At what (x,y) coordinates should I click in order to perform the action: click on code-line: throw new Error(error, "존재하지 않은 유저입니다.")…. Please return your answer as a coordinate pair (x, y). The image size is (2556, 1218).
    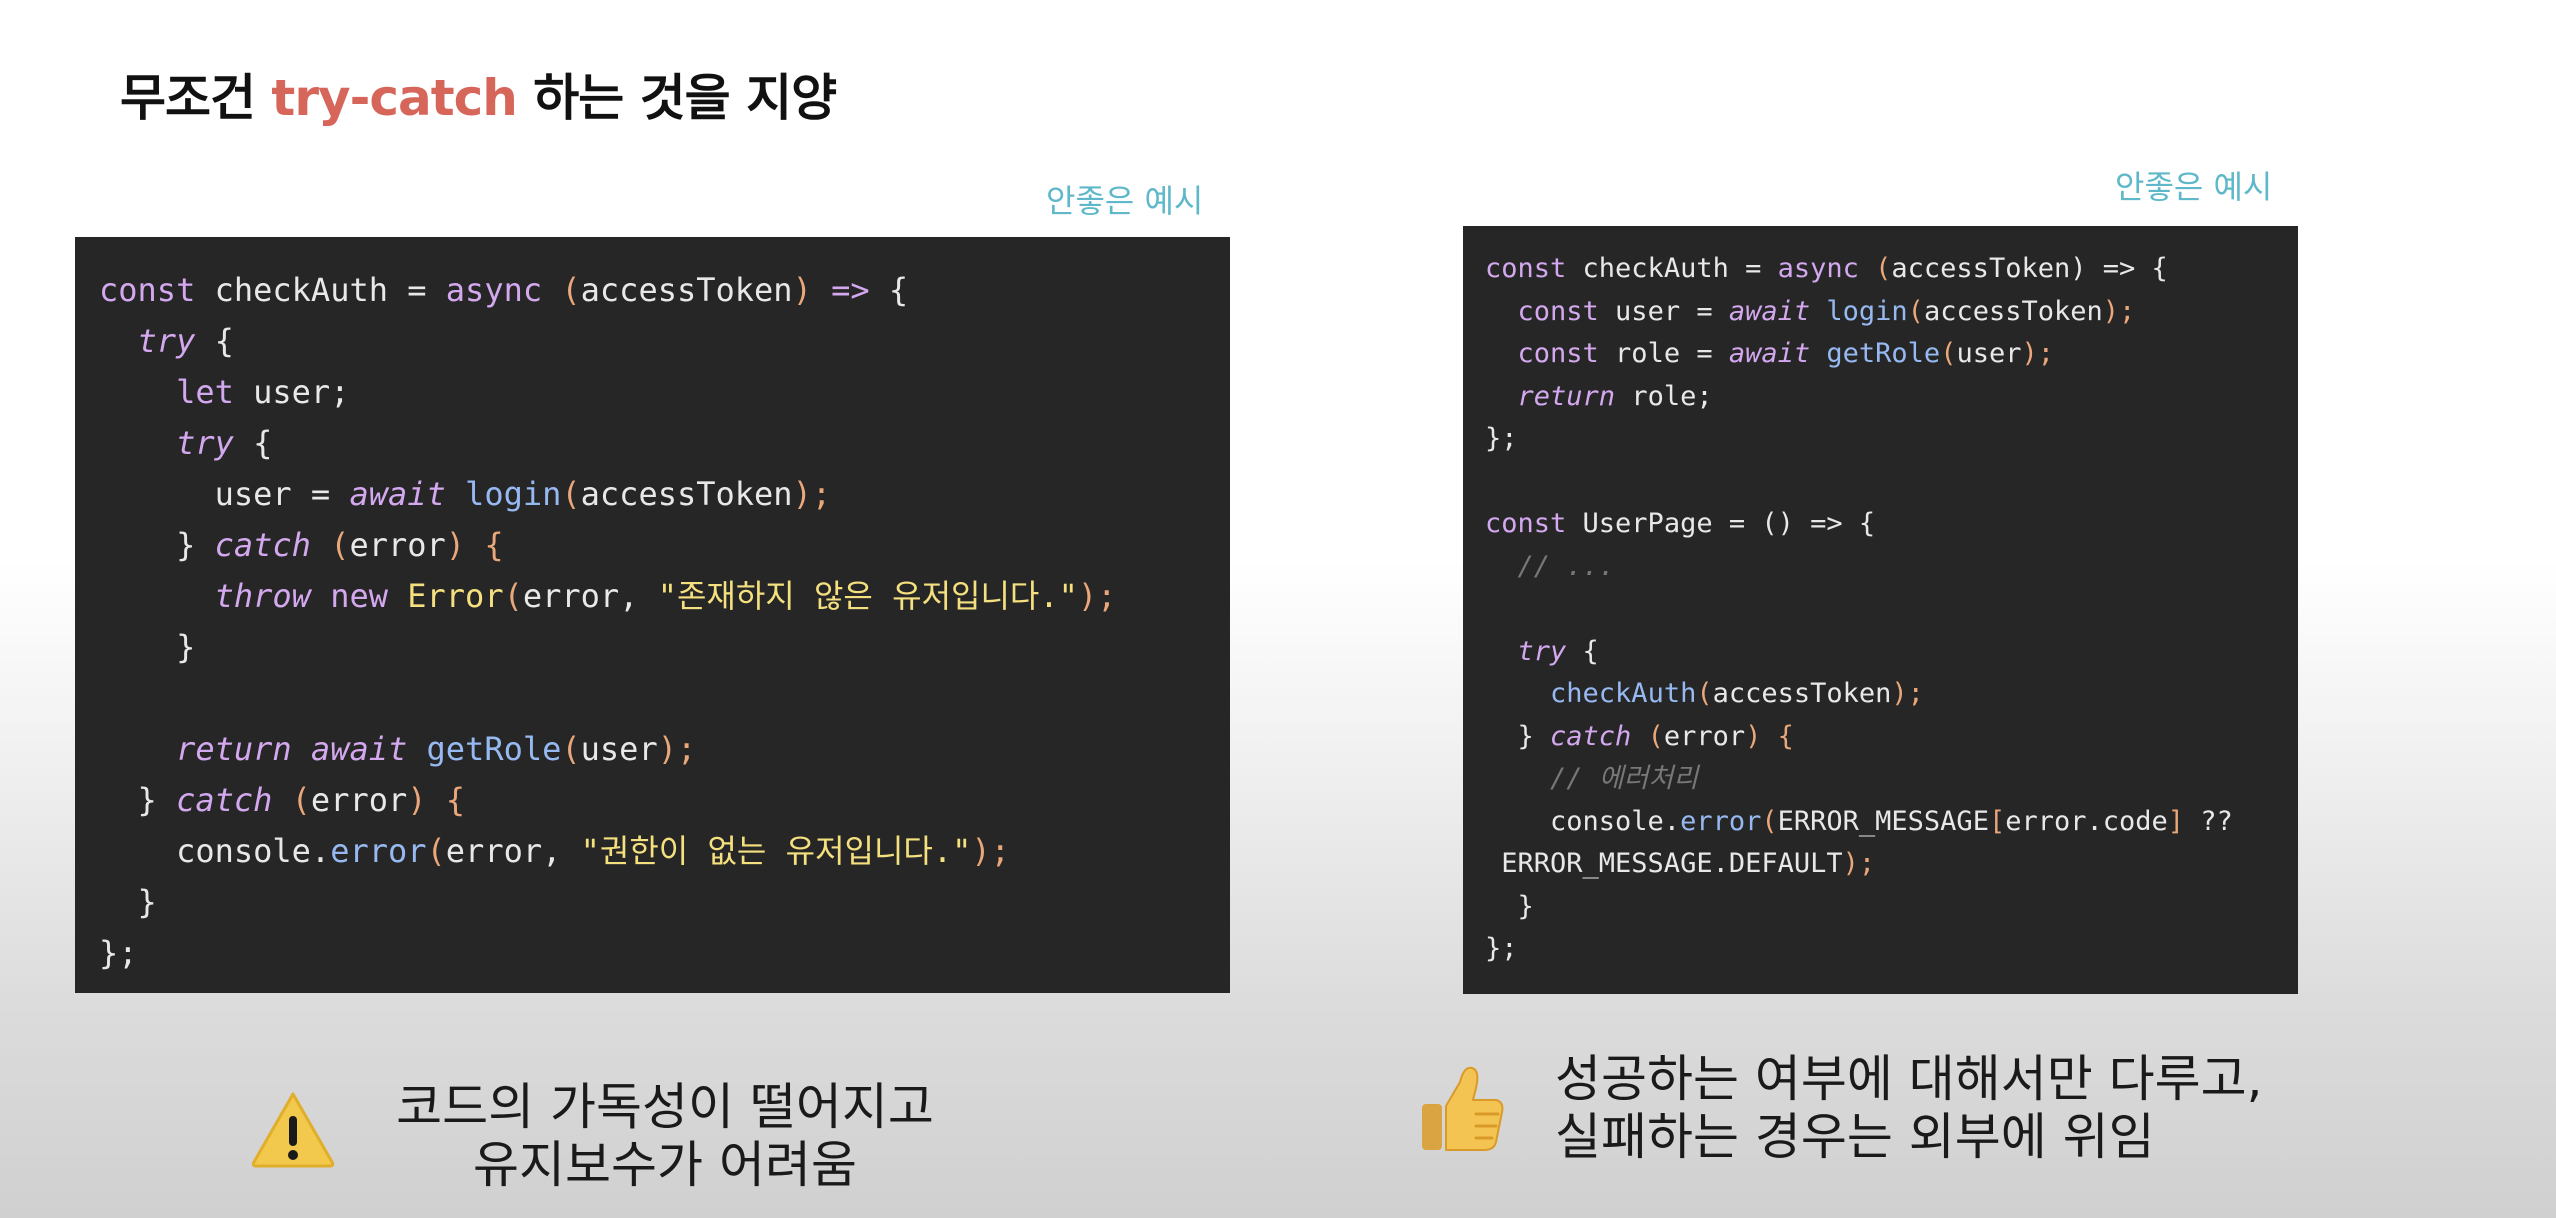
    Looking at the image, I should click on (665, 596).